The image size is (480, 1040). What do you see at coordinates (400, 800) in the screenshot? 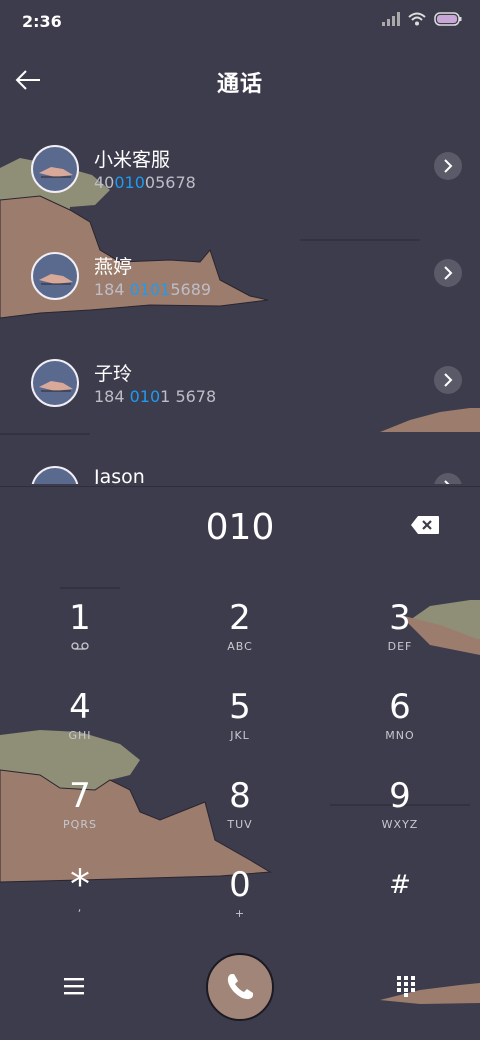
I see `key-9: 9 WXYZ` at bounding box center [400, 800].